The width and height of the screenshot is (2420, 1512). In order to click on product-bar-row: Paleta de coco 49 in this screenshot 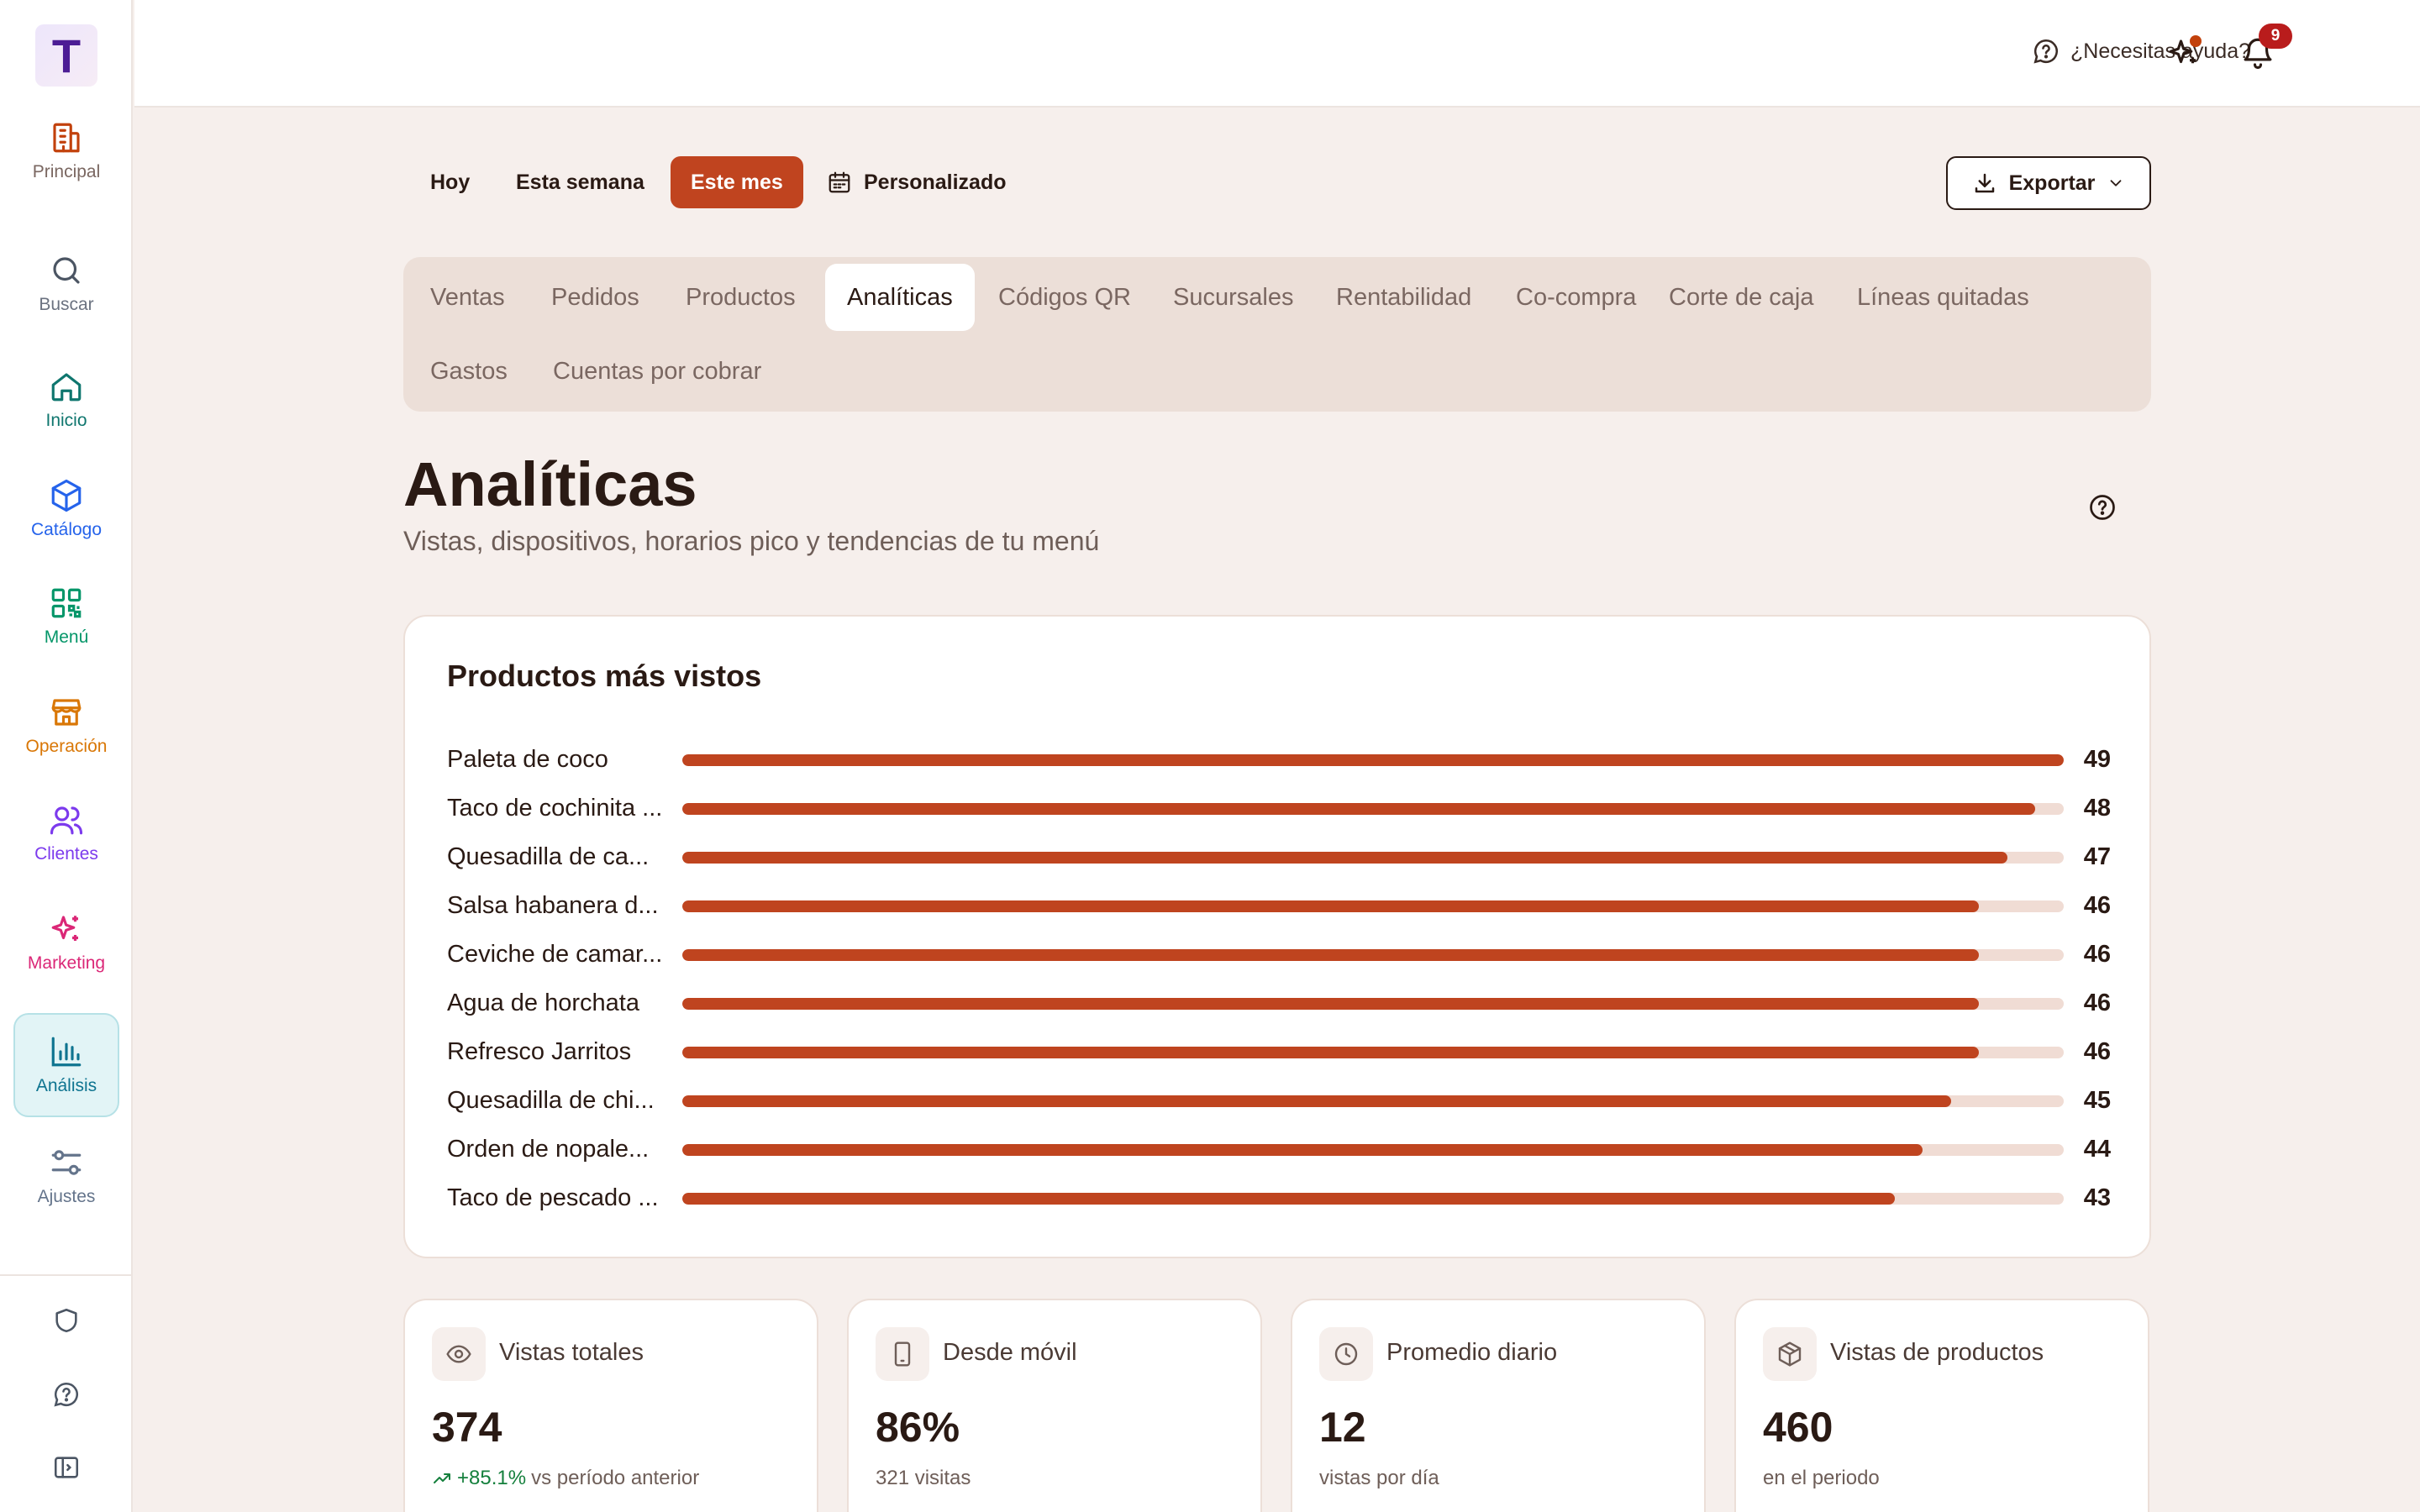, I will do `click(1279, 759)`.